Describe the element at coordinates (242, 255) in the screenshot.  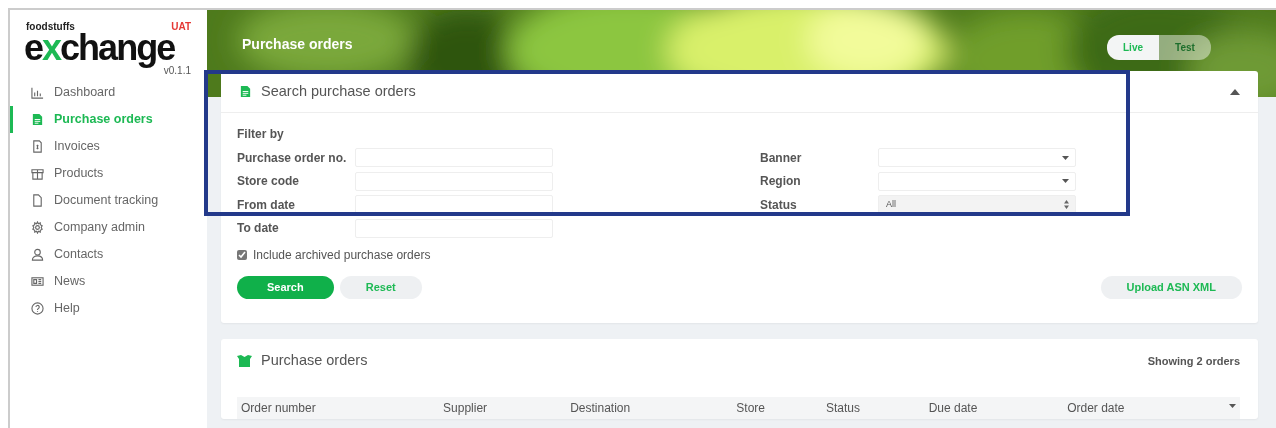
I see `checkbox` at that location.